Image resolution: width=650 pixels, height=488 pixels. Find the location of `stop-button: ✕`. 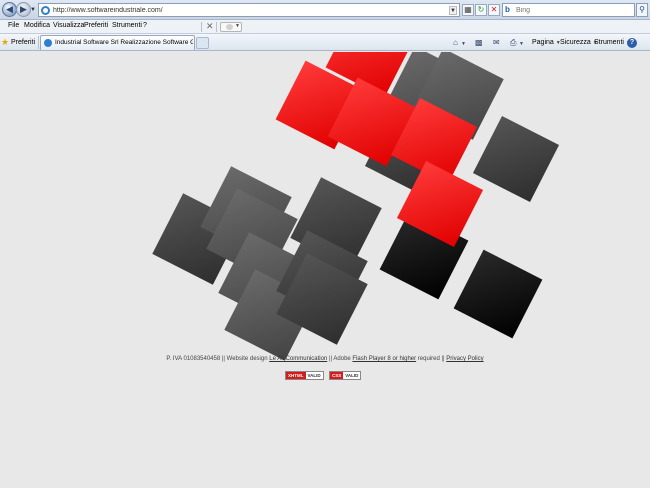

stop-button: ✕ is located at coordinates (494, 10).